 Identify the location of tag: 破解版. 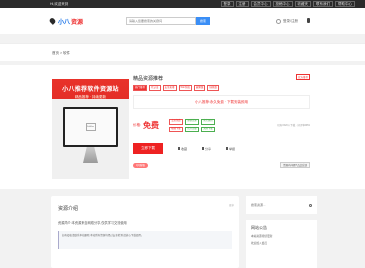
(199, 88).